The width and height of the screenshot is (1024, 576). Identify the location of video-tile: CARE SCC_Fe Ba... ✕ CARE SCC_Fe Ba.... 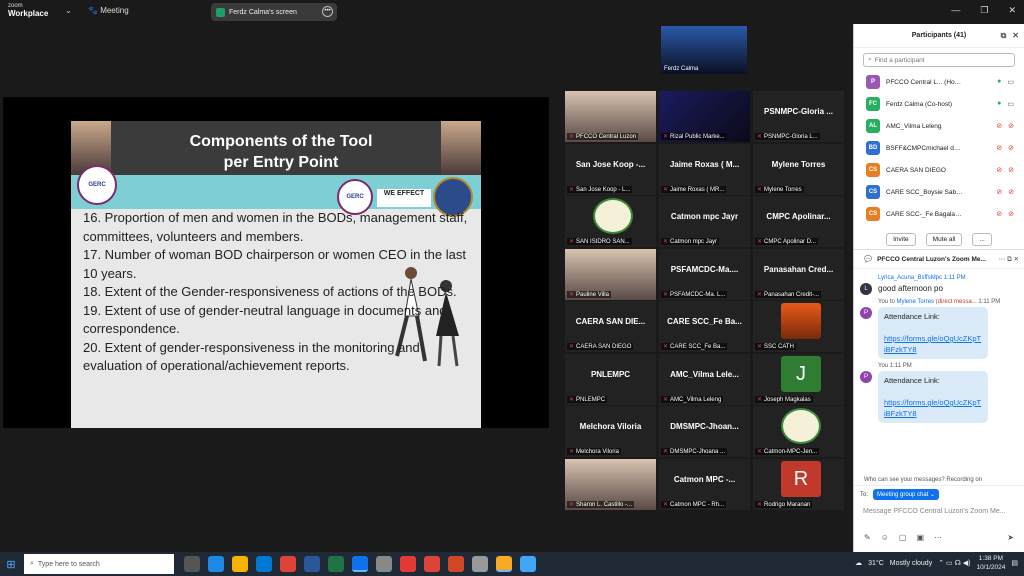
(704, 326).